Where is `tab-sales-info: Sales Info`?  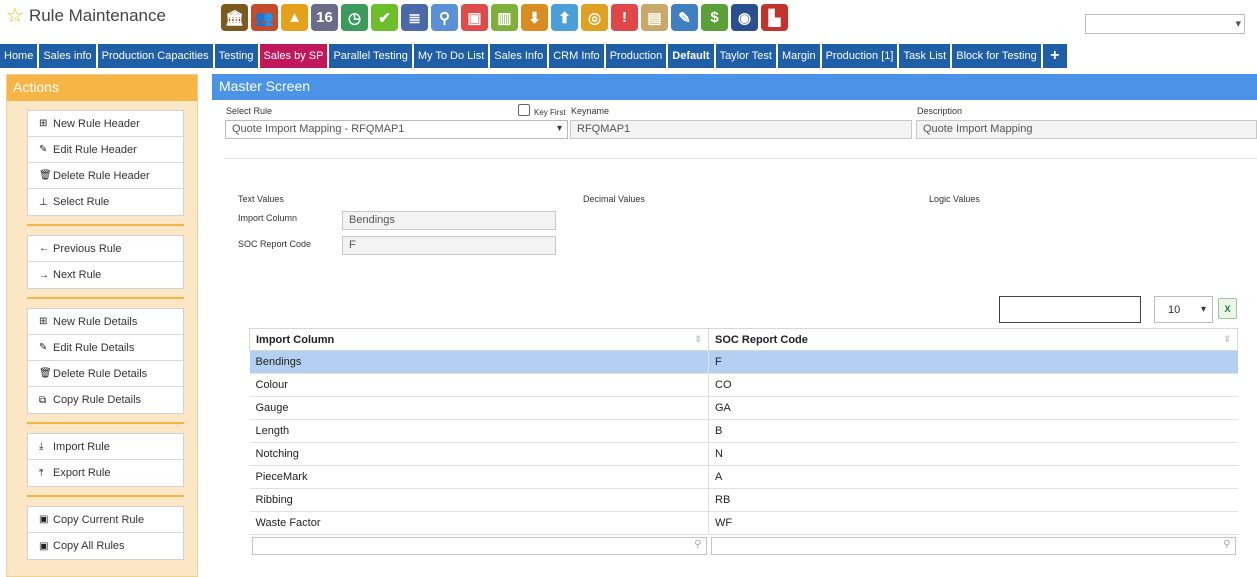
tab-sales-info: Sales Info is located at coordinates (519, 56).